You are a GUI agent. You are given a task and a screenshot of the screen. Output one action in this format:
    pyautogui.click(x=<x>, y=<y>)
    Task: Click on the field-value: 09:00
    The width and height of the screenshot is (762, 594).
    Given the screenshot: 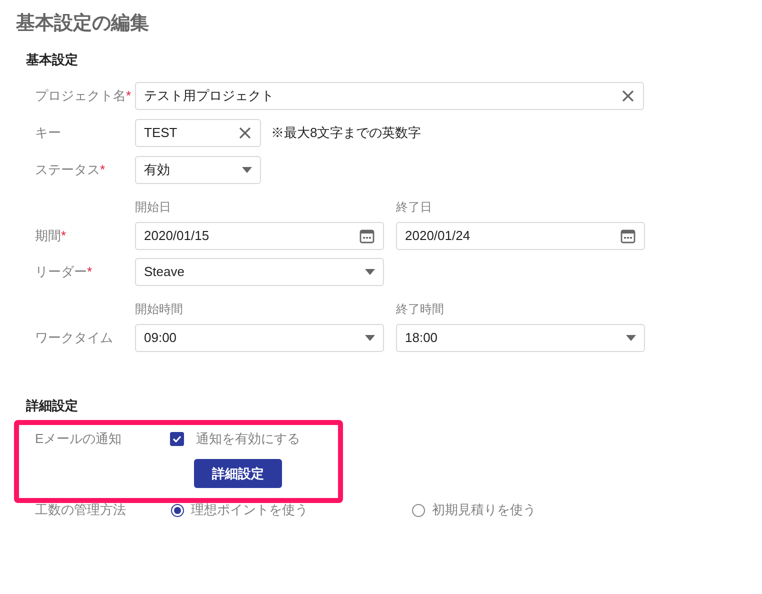 What is the action you would take?
    pyautogui.click(x=160, y=337)
    